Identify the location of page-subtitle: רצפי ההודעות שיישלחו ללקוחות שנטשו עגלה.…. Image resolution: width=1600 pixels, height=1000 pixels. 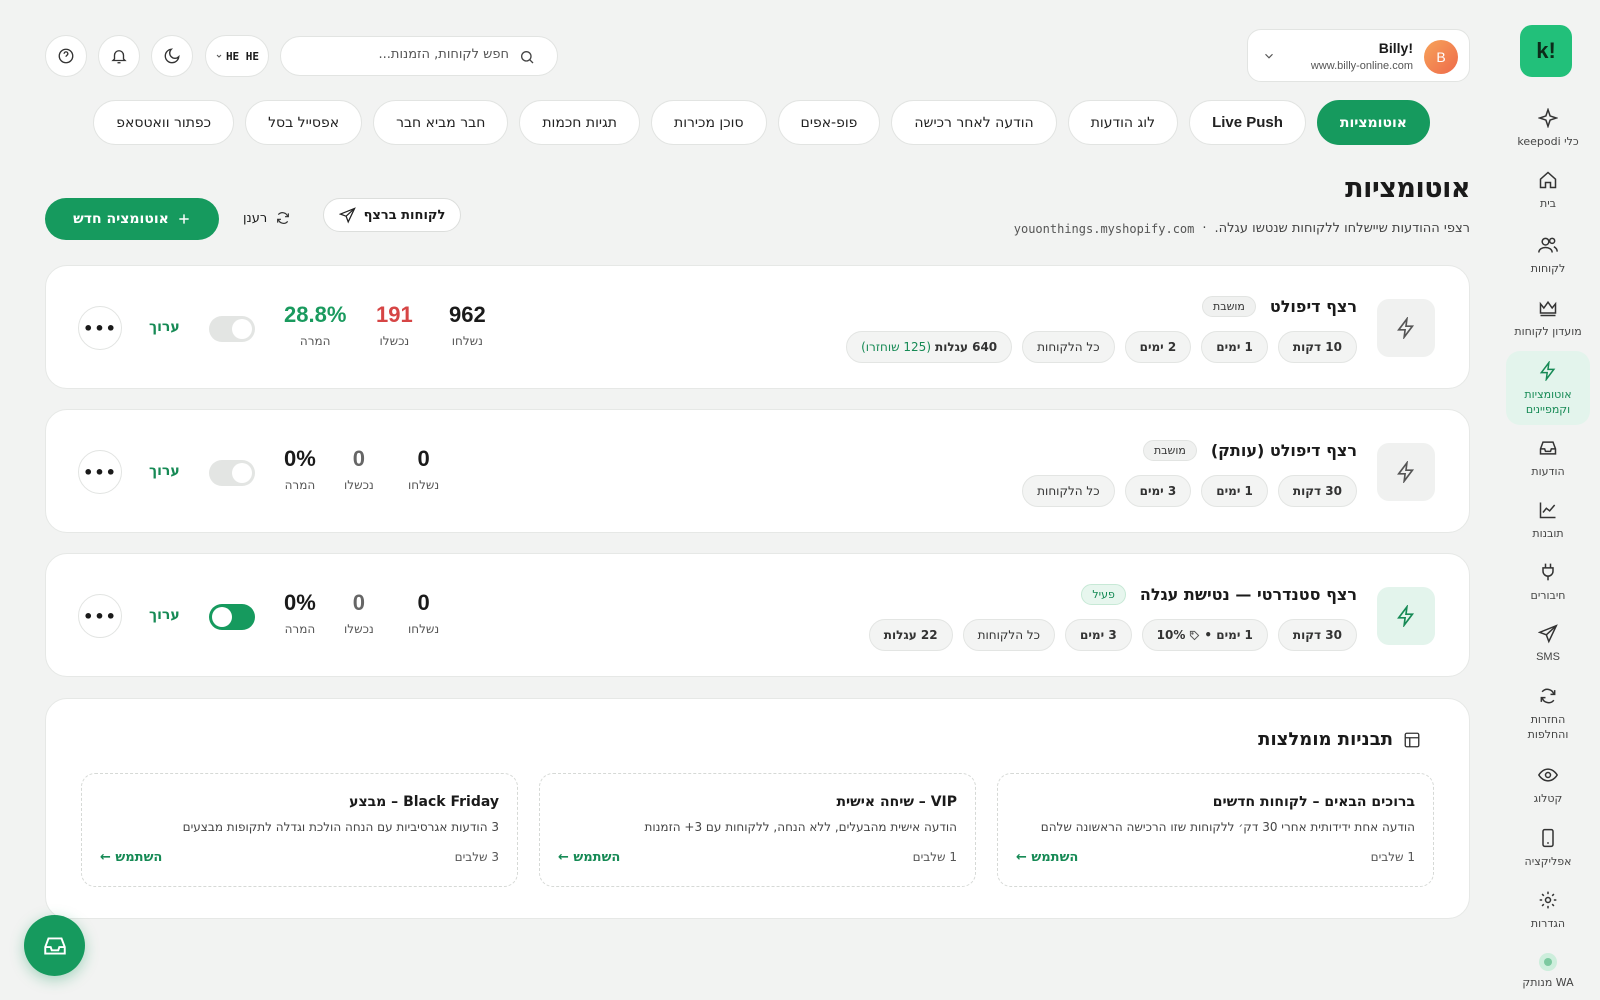
(1242, 228).